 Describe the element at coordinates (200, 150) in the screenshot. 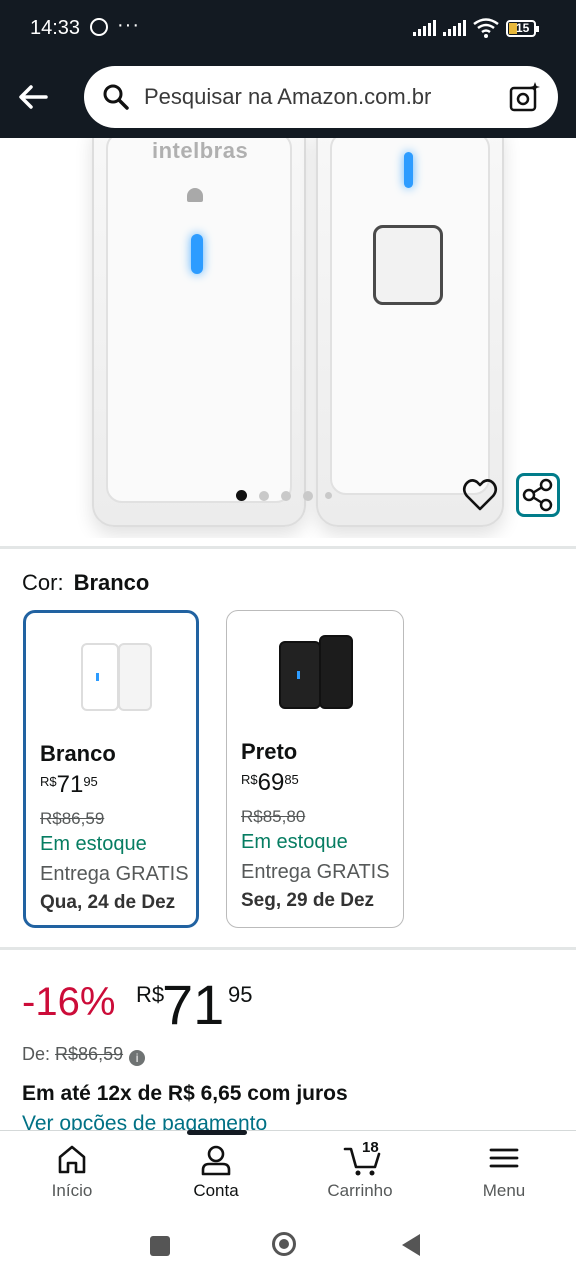

I see `brand-logo: intelbras` at that location.